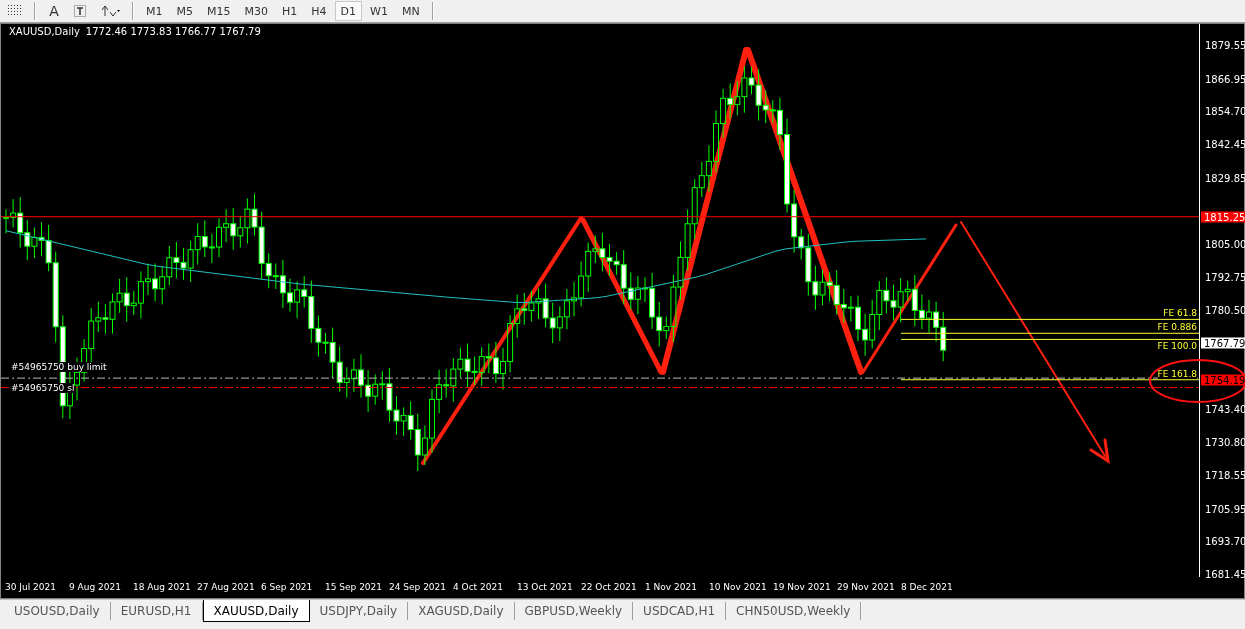 The width and height of the screenshot is (1245, 629). Describe the element at coordinates (545, 587) in the screenshot. I see `date-label: 13 Oct 2021` at that location.